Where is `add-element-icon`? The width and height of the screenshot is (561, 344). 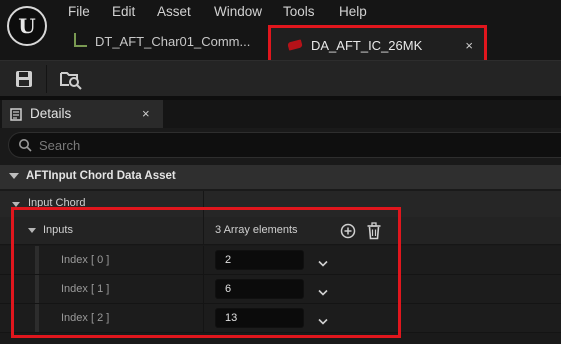
add-element-icon is located at coordinates (348, 231).